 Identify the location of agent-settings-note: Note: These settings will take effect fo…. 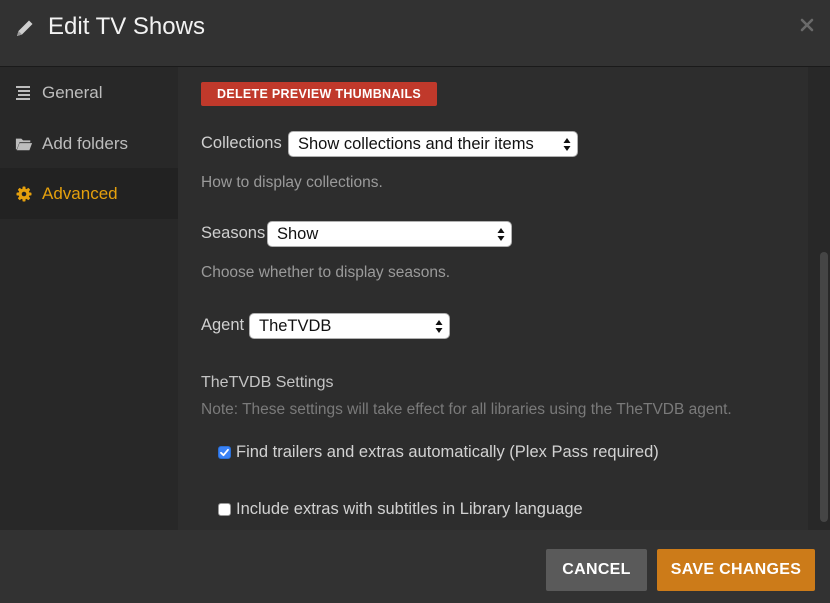
(466, 409).